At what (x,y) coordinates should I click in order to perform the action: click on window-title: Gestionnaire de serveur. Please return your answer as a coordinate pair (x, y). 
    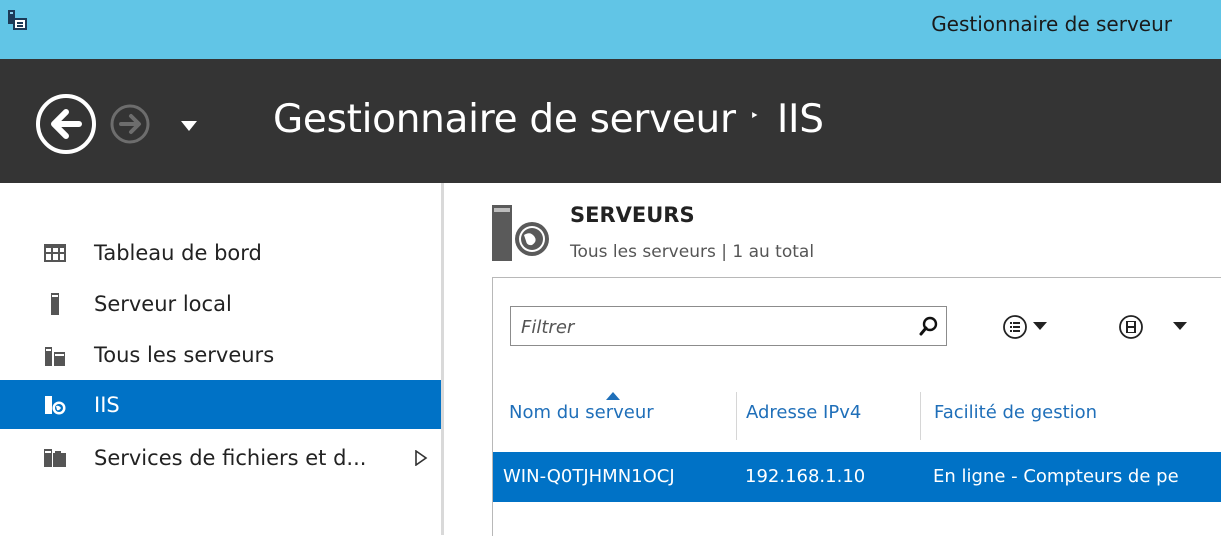
    Looking at the image, I should click on (1051, 24).